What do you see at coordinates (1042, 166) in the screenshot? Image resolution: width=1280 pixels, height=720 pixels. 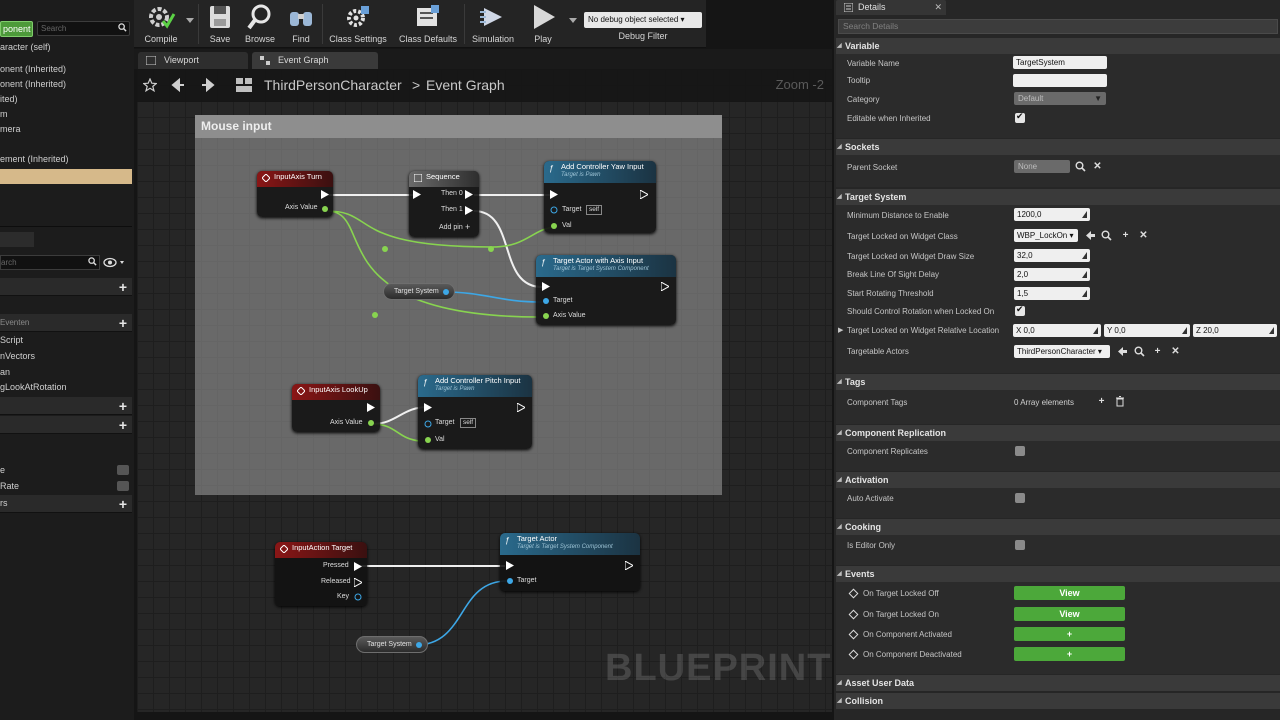 I see `parent-socket-field: None` at bounding box center [1042, 166].